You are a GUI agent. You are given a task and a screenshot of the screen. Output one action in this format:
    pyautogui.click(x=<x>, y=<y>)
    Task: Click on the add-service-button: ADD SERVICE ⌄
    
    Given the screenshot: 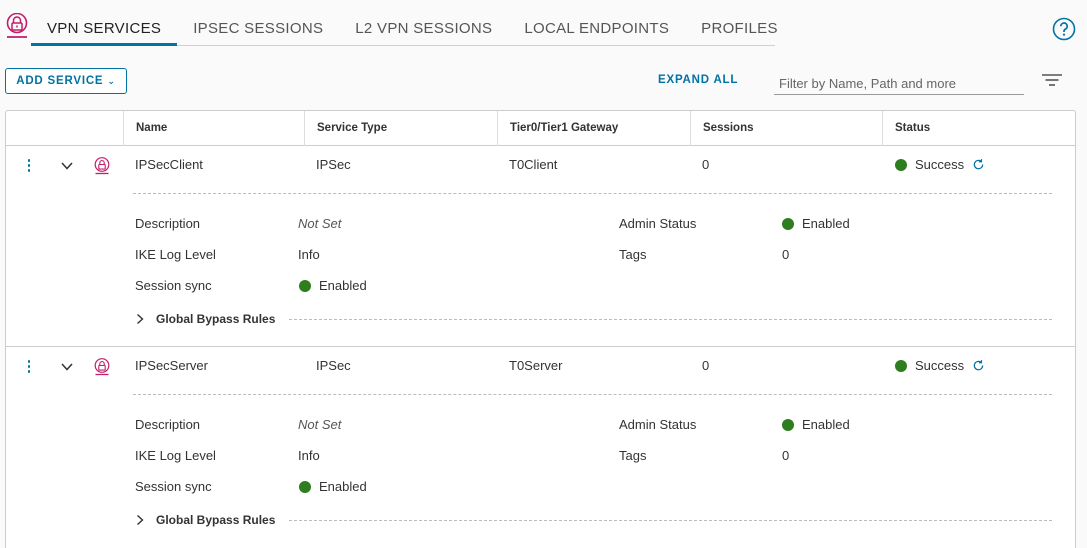 What is the action you would take?
    pyautogui.click(x=66, y=81)
    